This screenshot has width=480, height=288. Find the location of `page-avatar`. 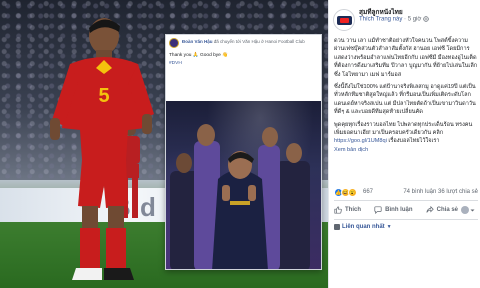

page-avatar is located at coordinates (344, 20).